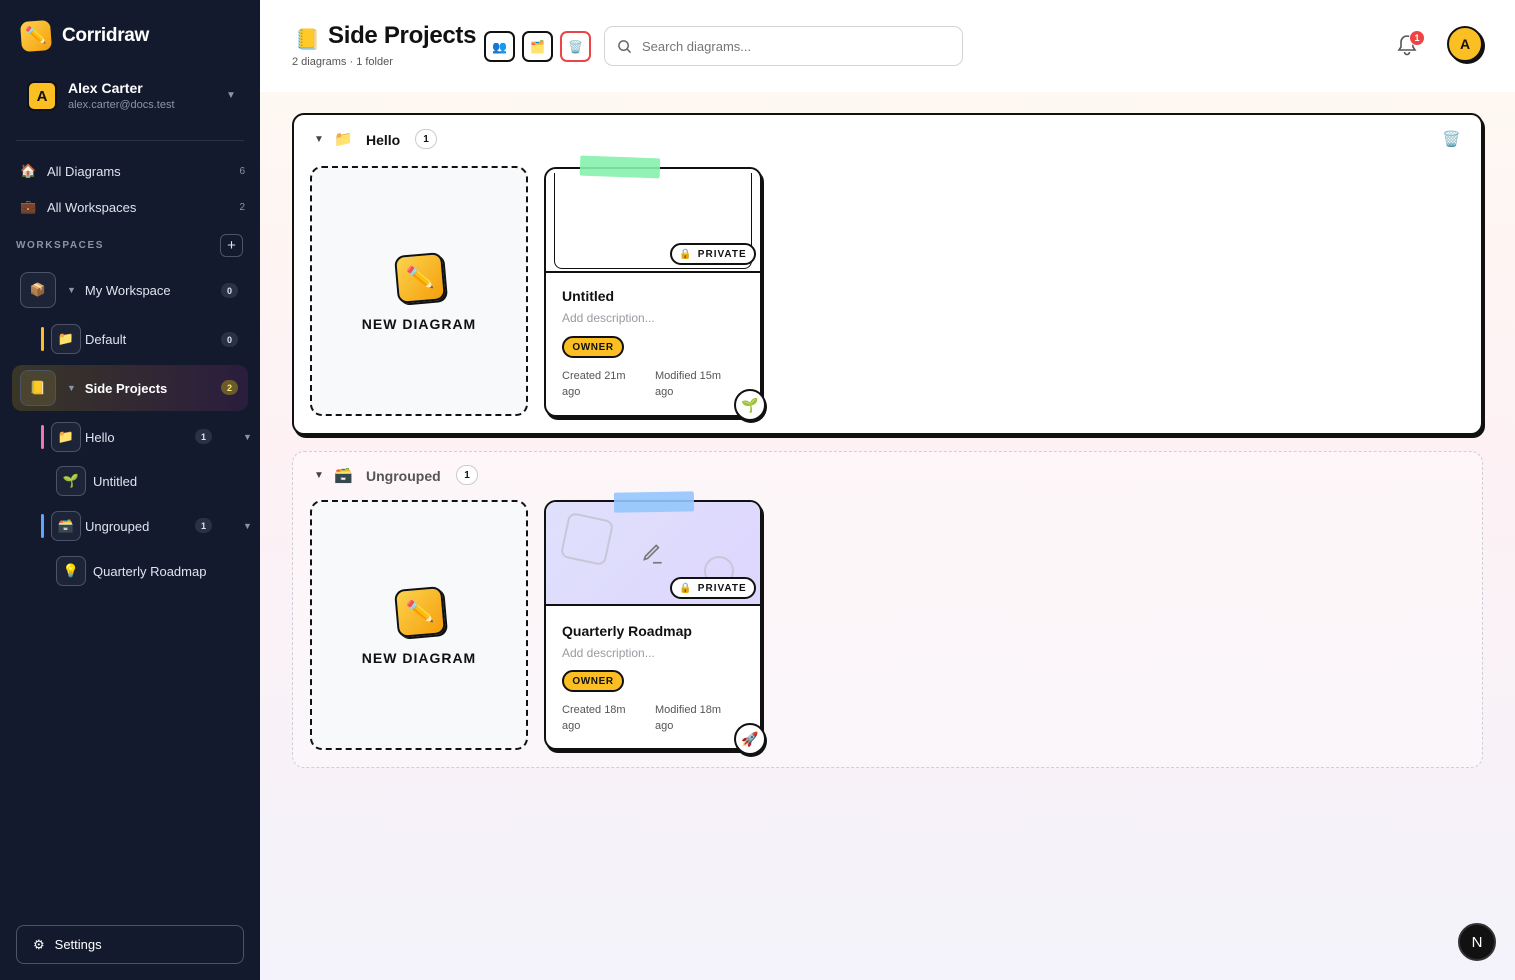 The image size is (1515, 980). I want to click on modified-time: Modified 15m ago, so click(688, 384).